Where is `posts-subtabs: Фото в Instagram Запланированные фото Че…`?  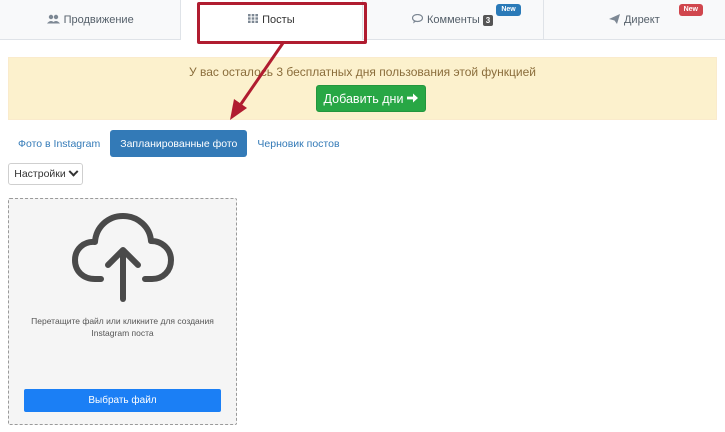
posts-subtabs: Фото в Instagram Запланированные фото Че… is located at coordinates (179, 143).